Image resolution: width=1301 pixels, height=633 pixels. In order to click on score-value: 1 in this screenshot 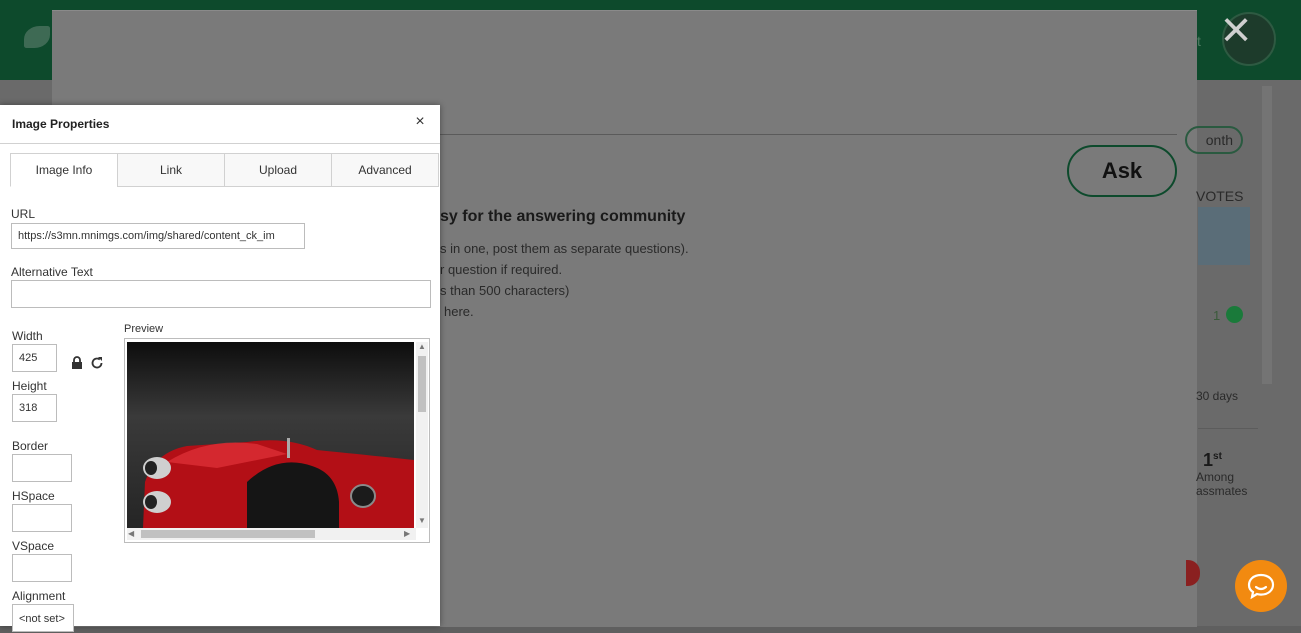, I will do `click(1217, 315)`.